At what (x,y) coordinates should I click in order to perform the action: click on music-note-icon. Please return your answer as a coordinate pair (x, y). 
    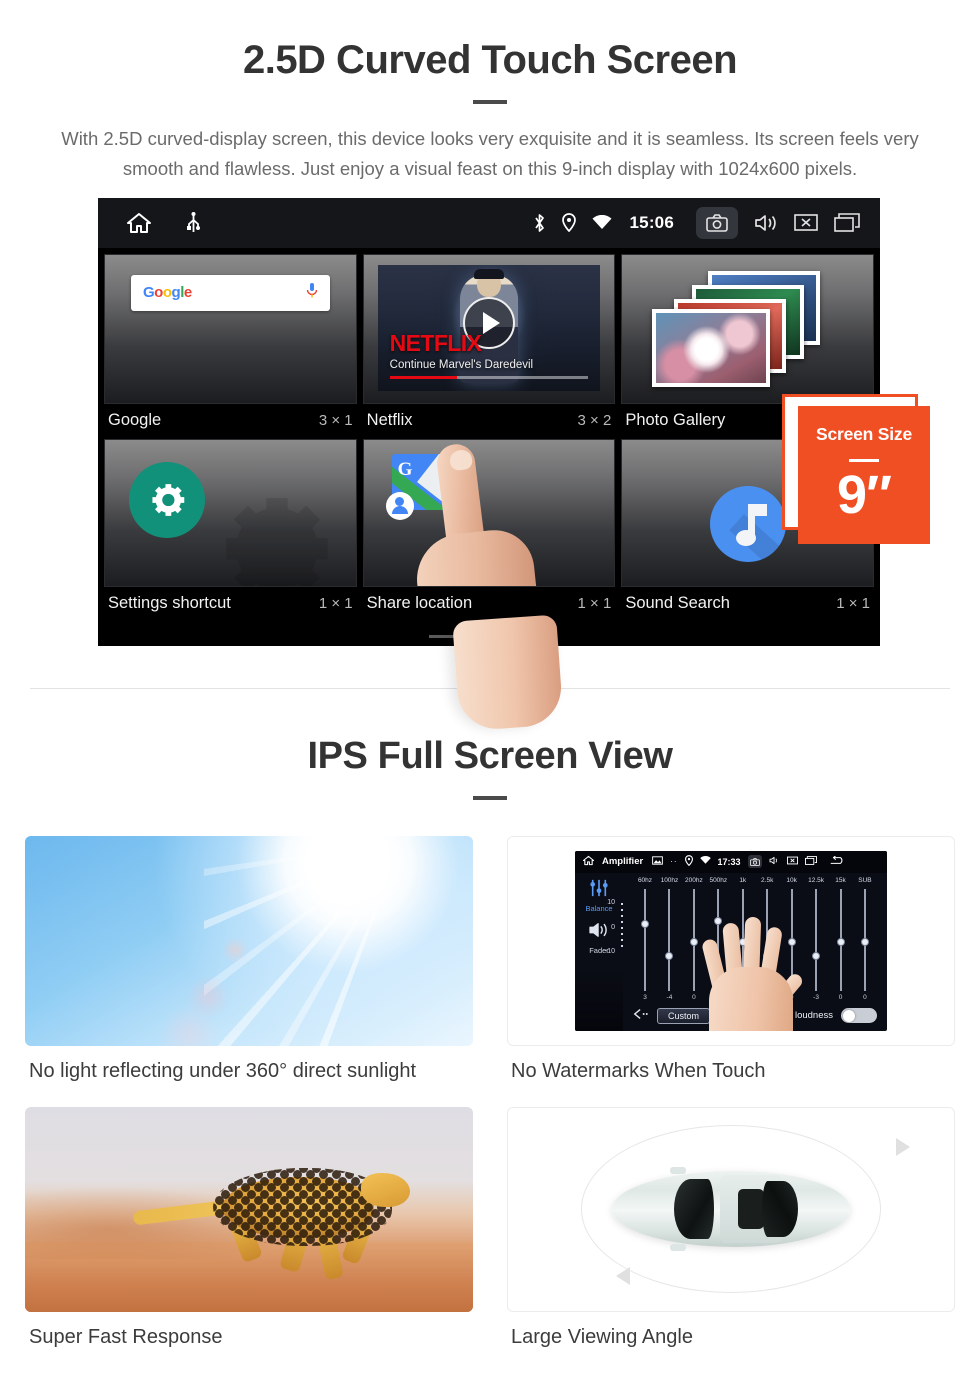
    Looking at the image, I should click on (747, 523).